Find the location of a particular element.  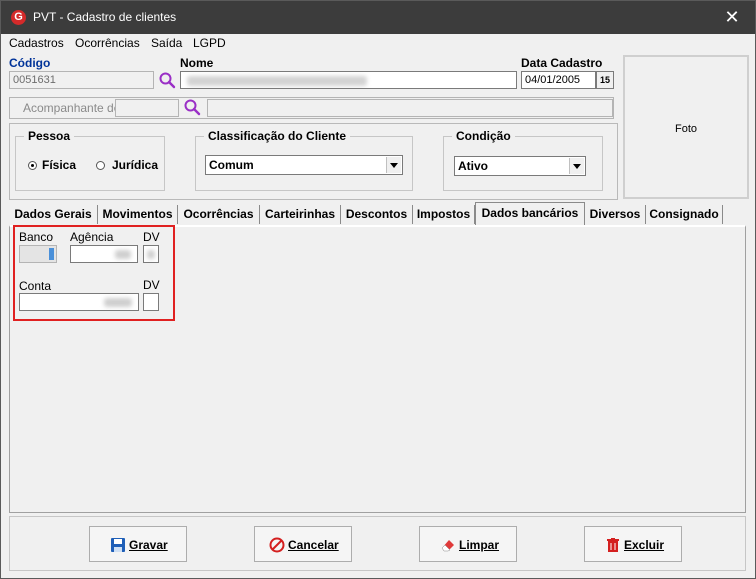

excluir-button: Excluir is located at coordinates (633, 544).